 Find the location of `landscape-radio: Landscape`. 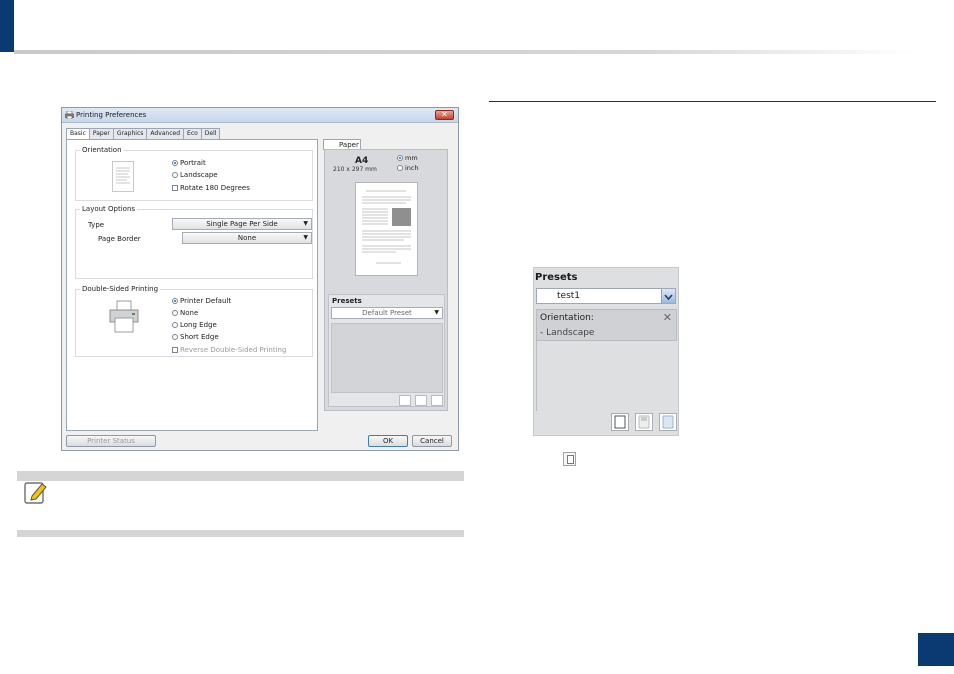

landscape-radio: Landscape is located at coordinates (195, 175).